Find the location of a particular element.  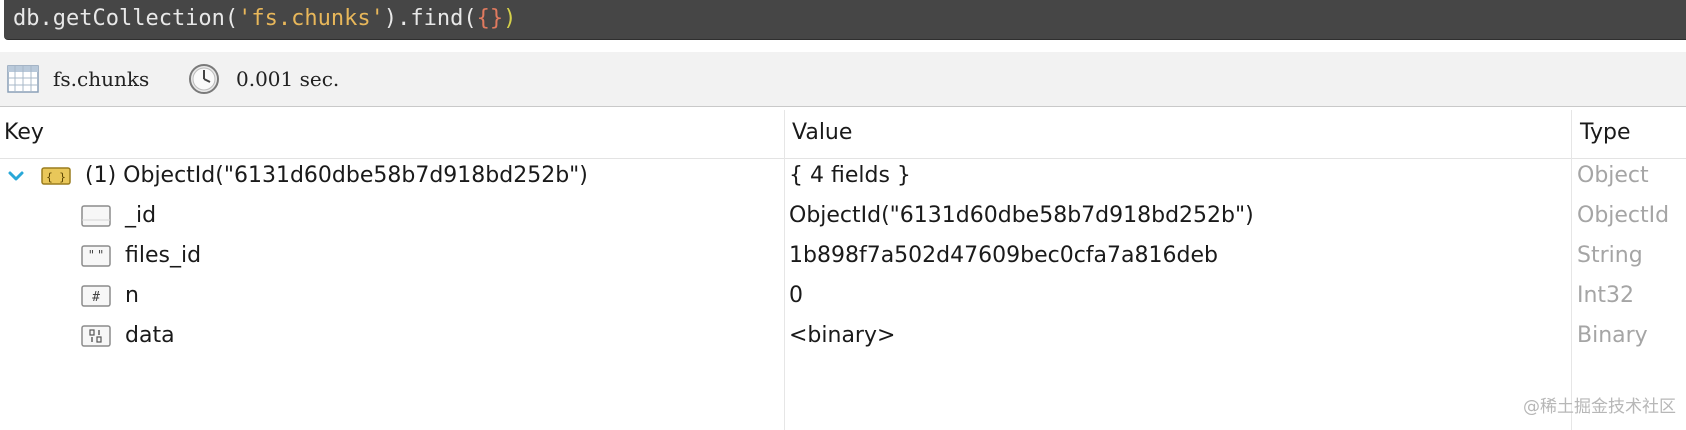

query-object-literal: {} is located at coordinates (490, 18).